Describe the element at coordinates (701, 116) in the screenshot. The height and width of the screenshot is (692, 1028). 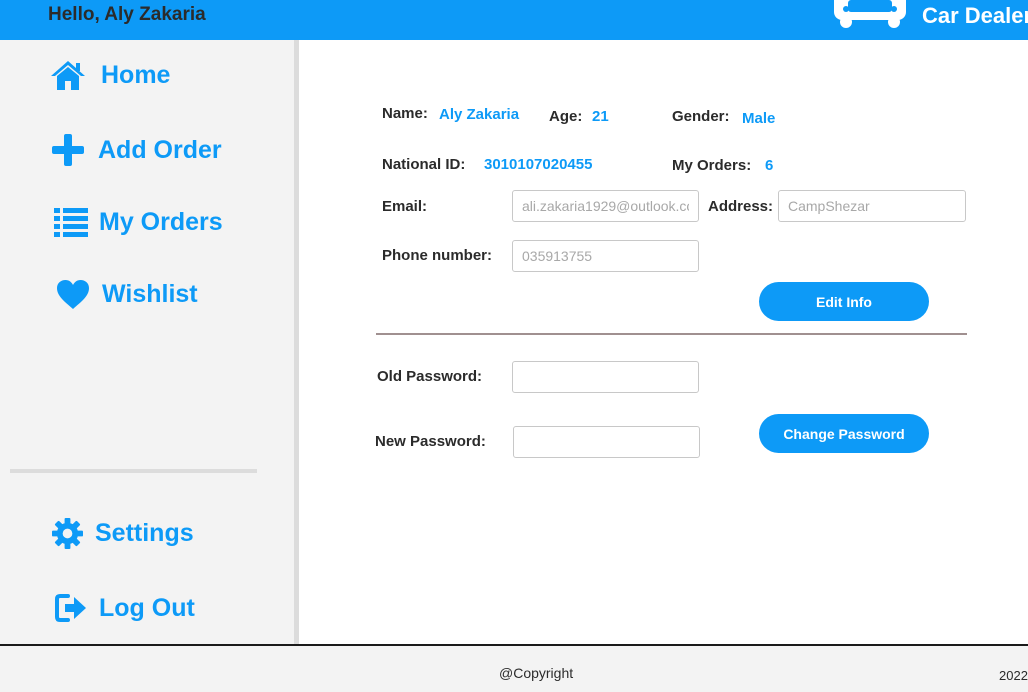
I see `gender-label: Gender:` at that location.